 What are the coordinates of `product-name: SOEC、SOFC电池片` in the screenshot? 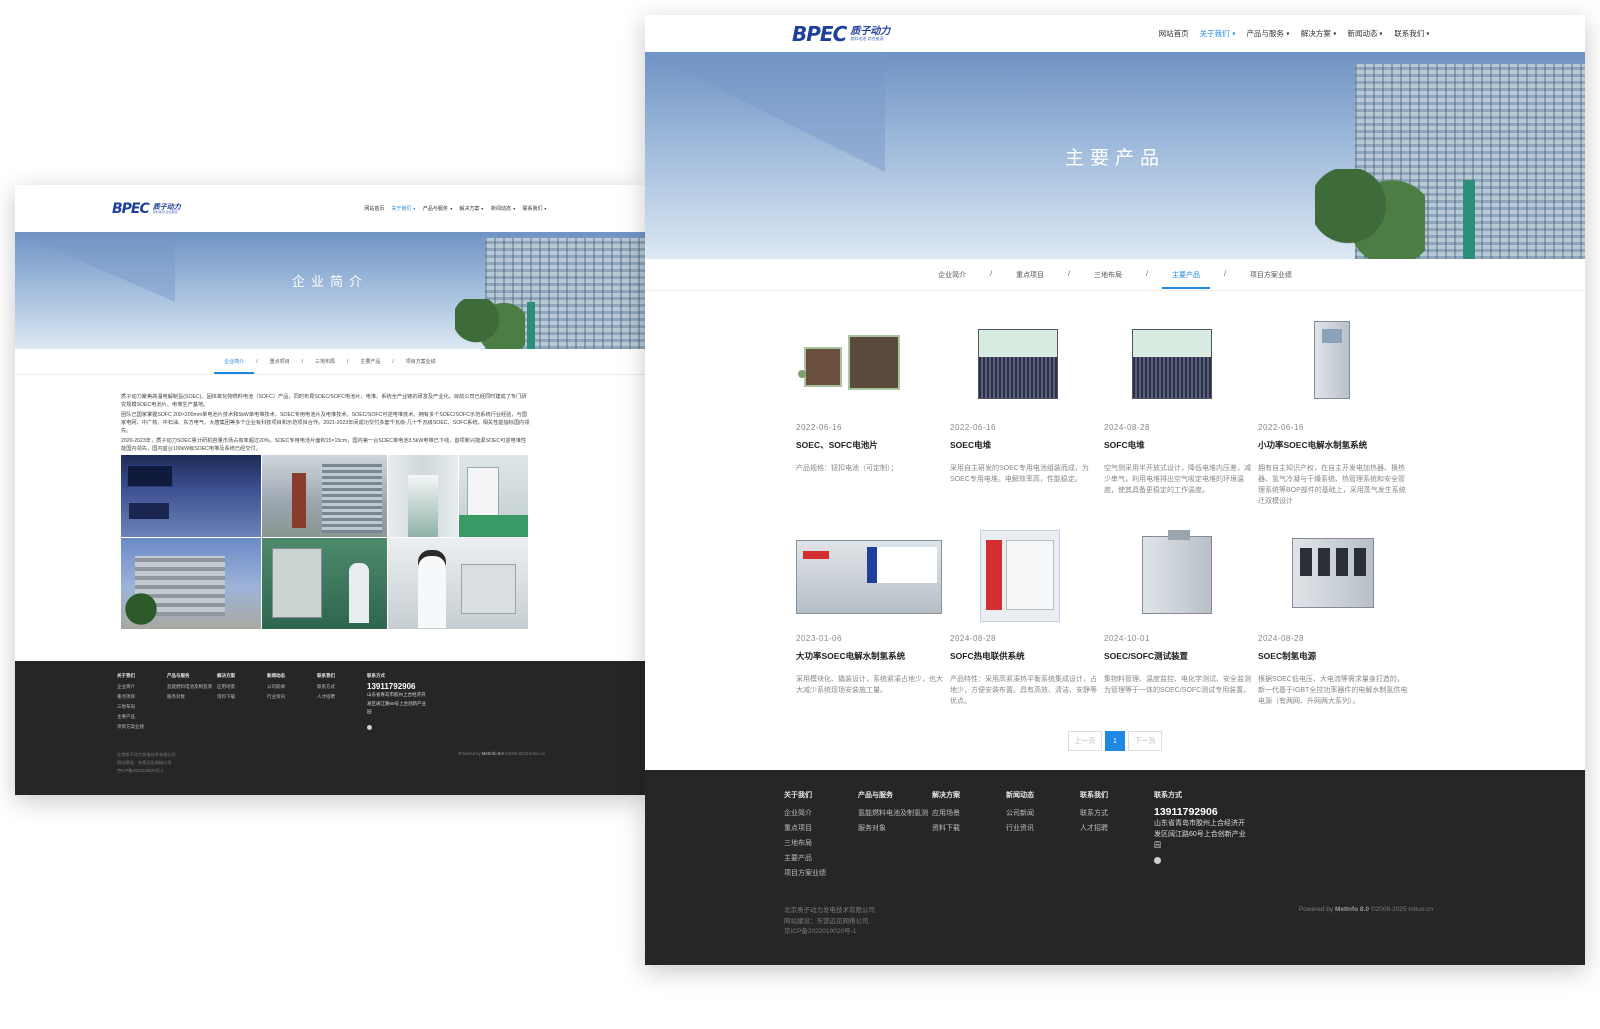 It's located at (837, 445).